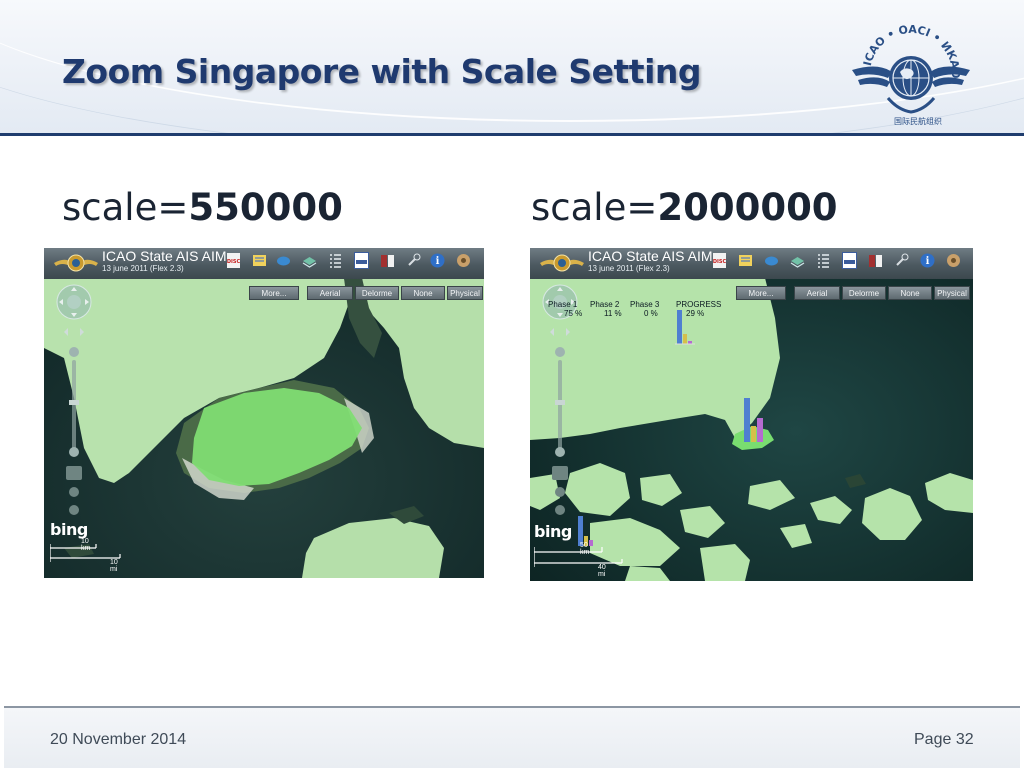 The image size is (1024, 768). Describe the element at coordinates (563, 304) in the screenshot. I see `phase-1-header: Phase 1` at that location.